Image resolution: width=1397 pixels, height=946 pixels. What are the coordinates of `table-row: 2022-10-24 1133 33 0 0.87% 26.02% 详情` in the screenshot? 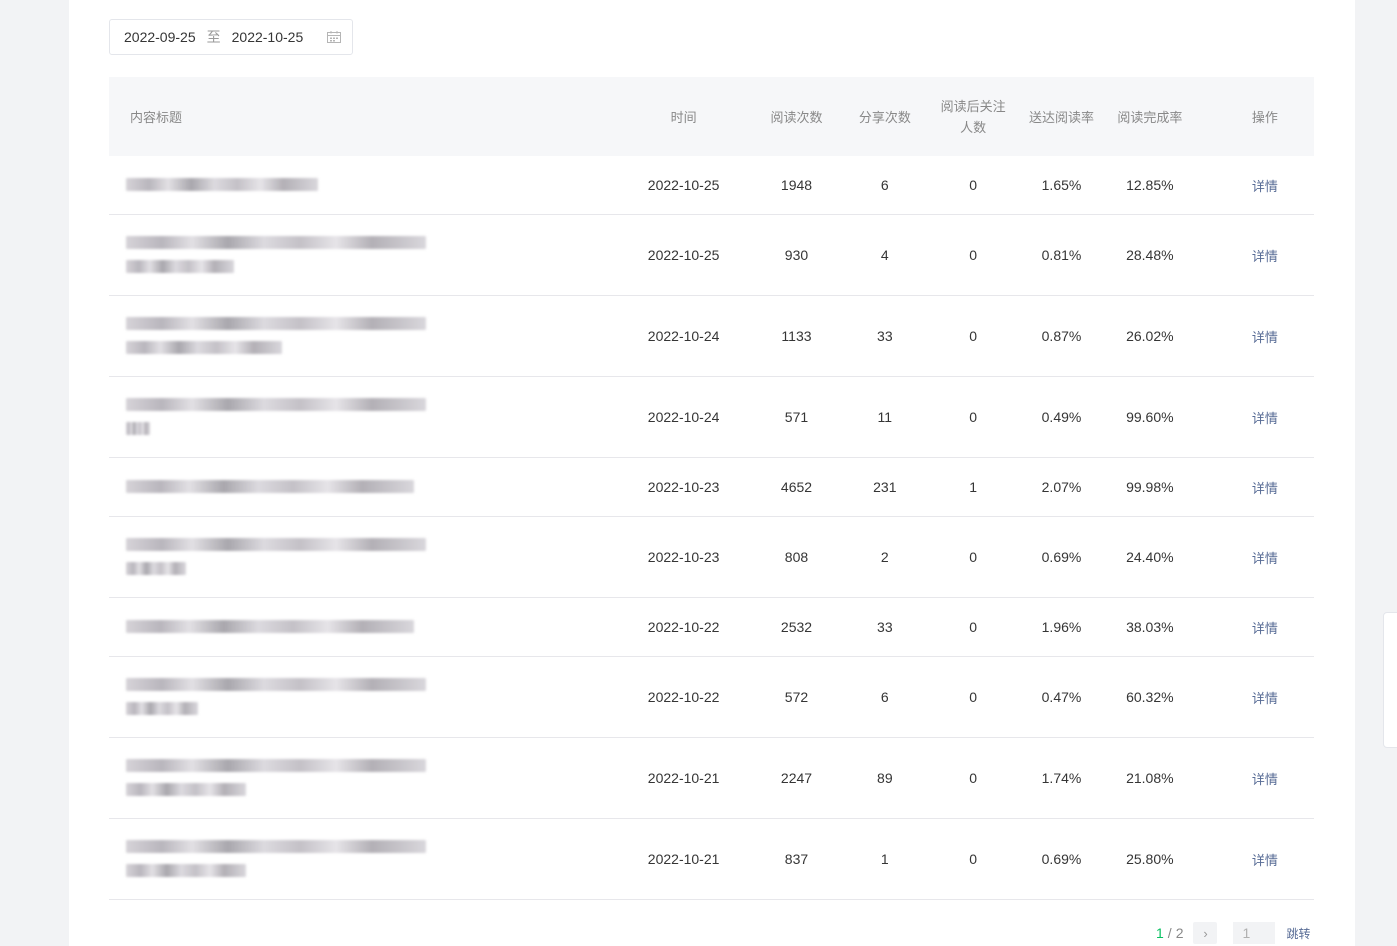 It's located at (711, 336).